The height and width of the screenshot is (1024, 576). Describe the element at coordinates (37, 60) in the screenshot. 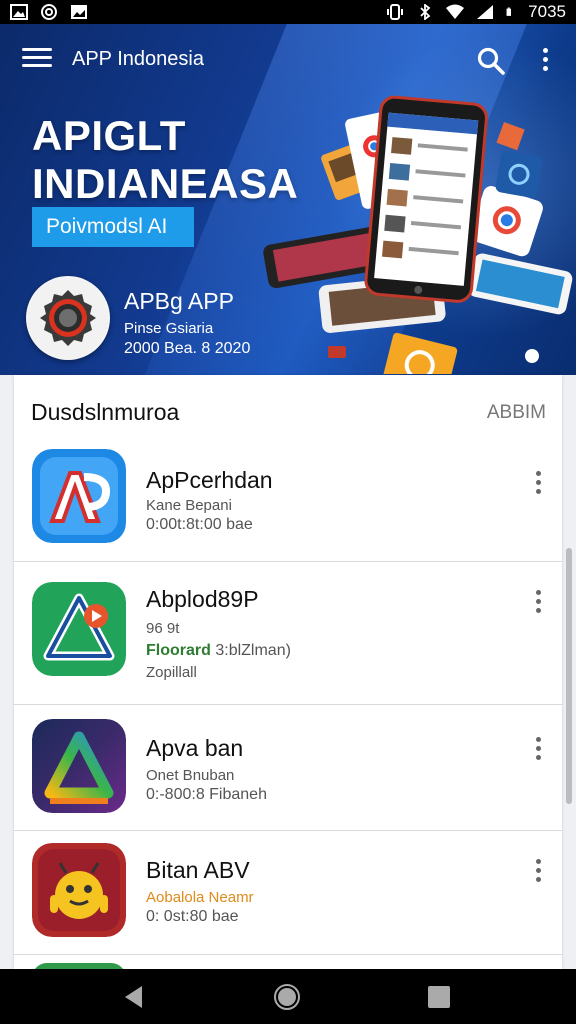

I see `menu-icon` at that location.